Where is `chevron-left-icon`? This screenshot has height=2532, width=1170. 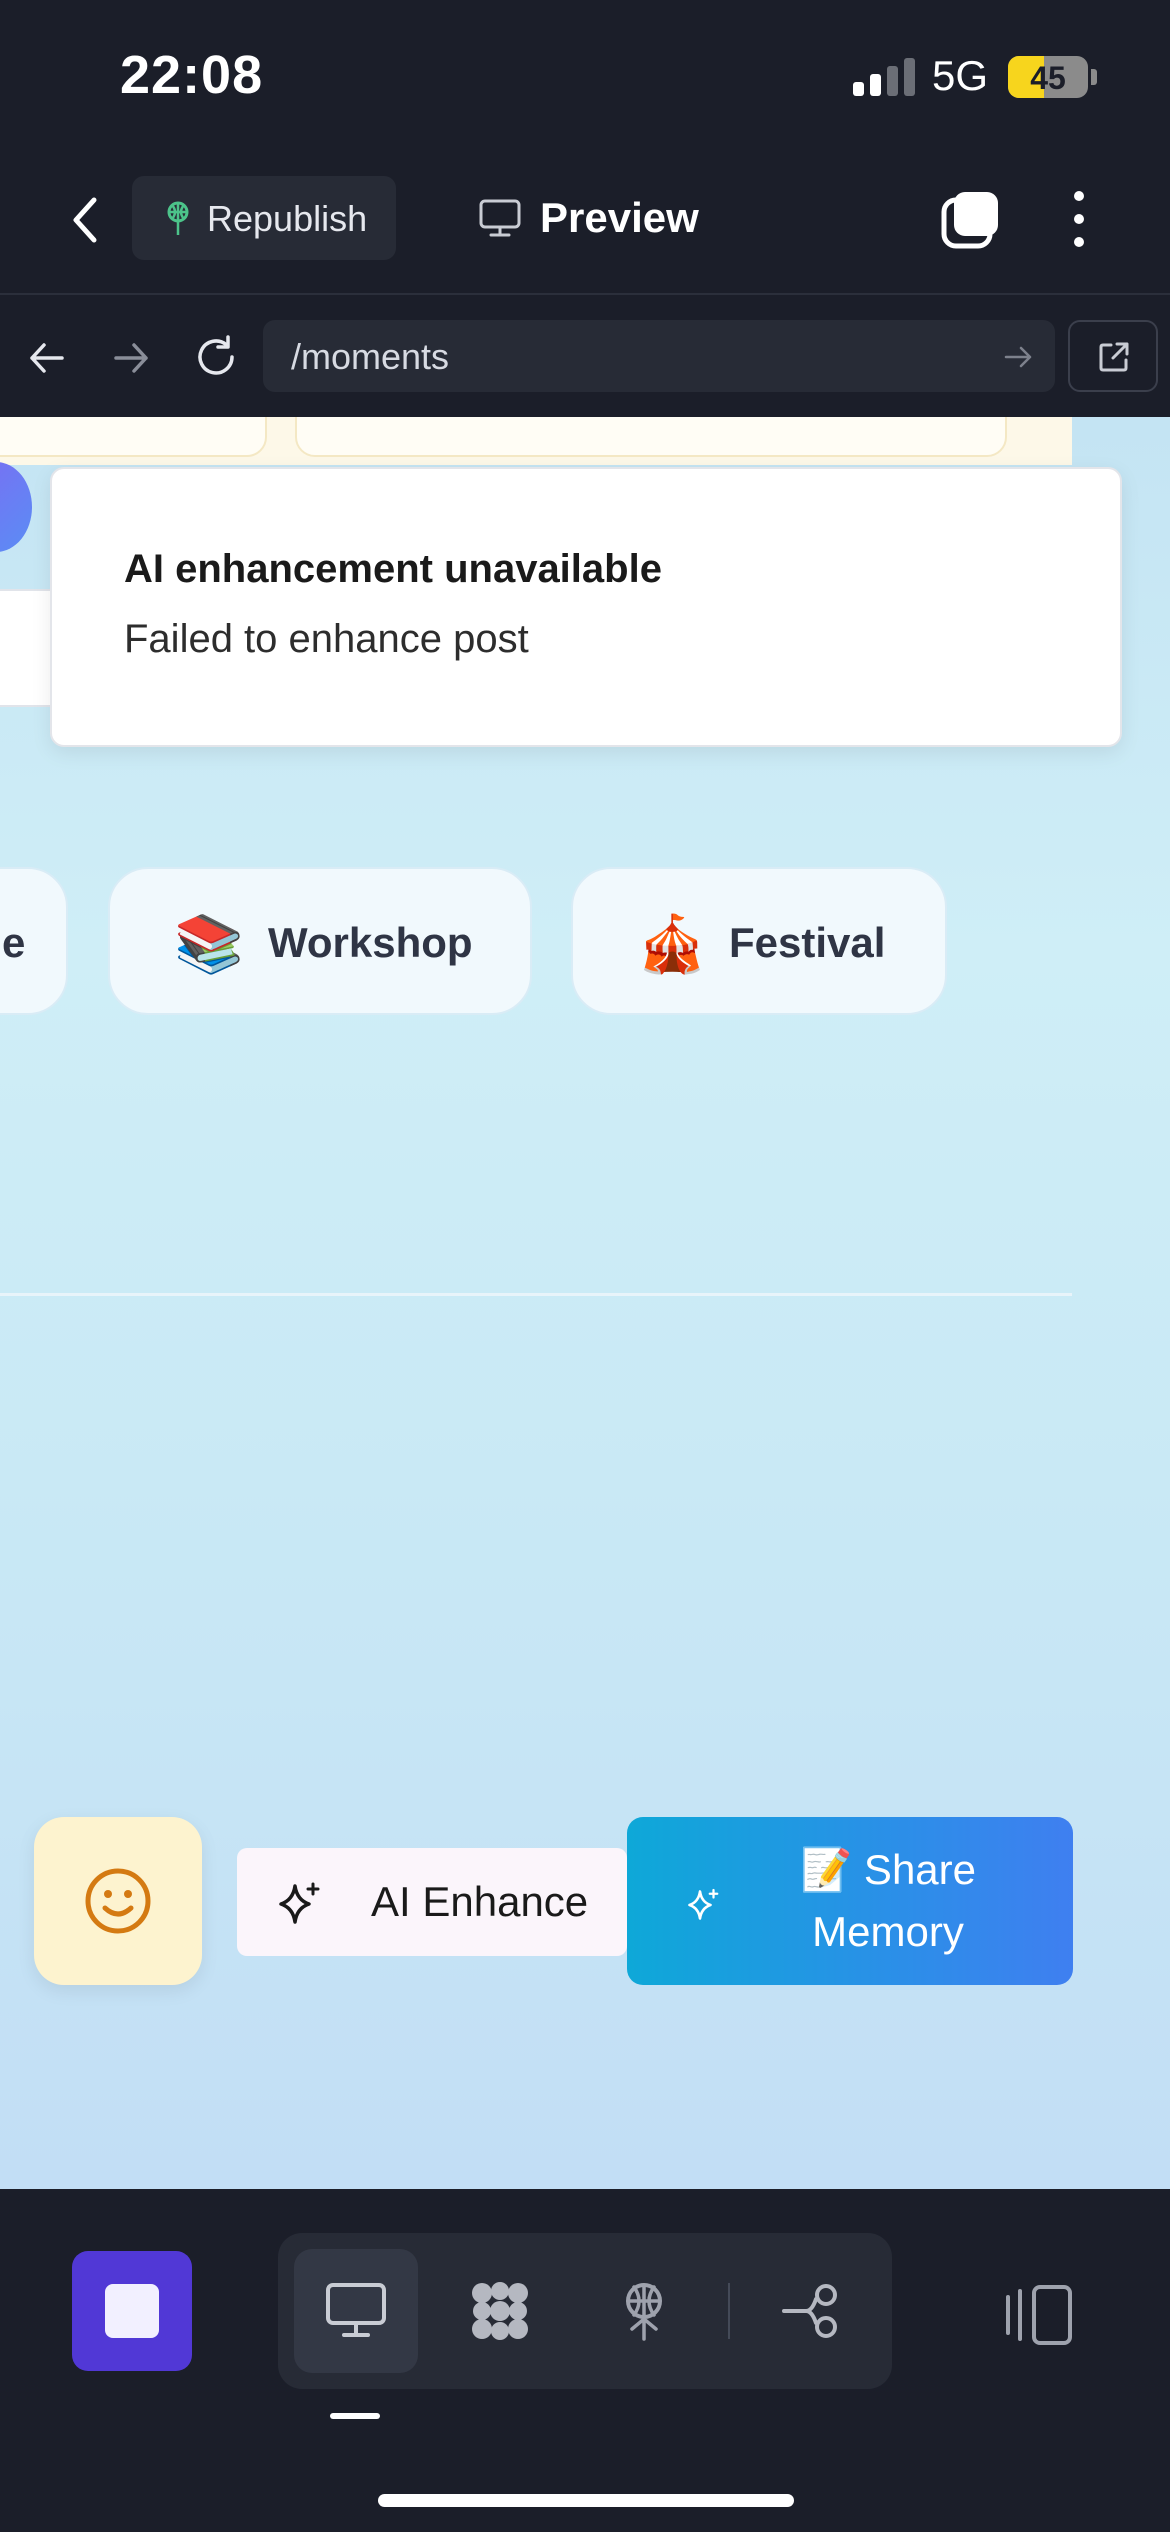 chevron-left-icon is located at coordinates (85, 220).